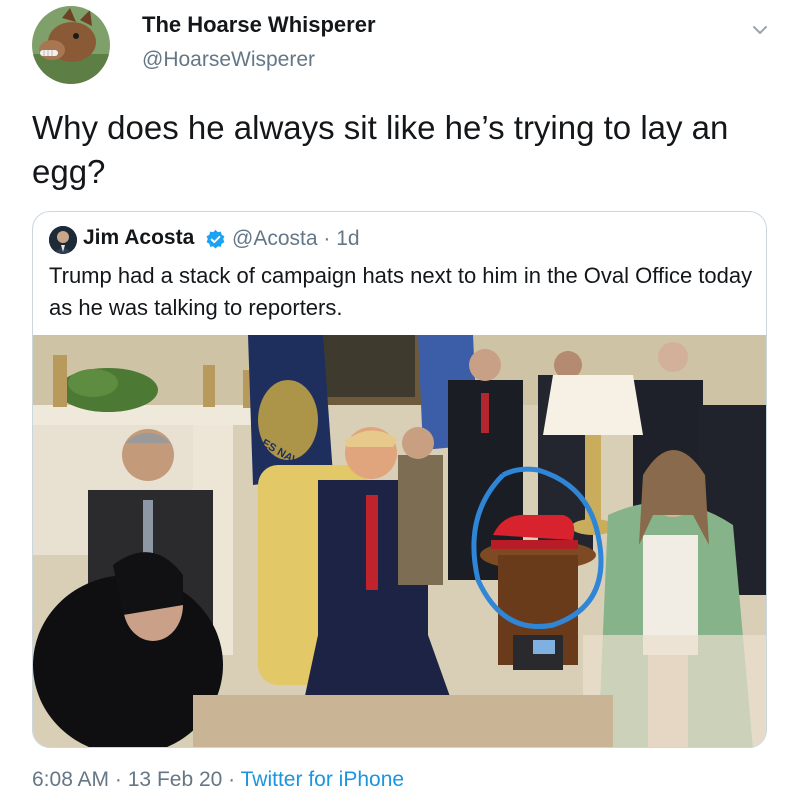 This screenshot has height=800, width=800. I want to click on quoted-handle: @Acosta, so click(275, 238).